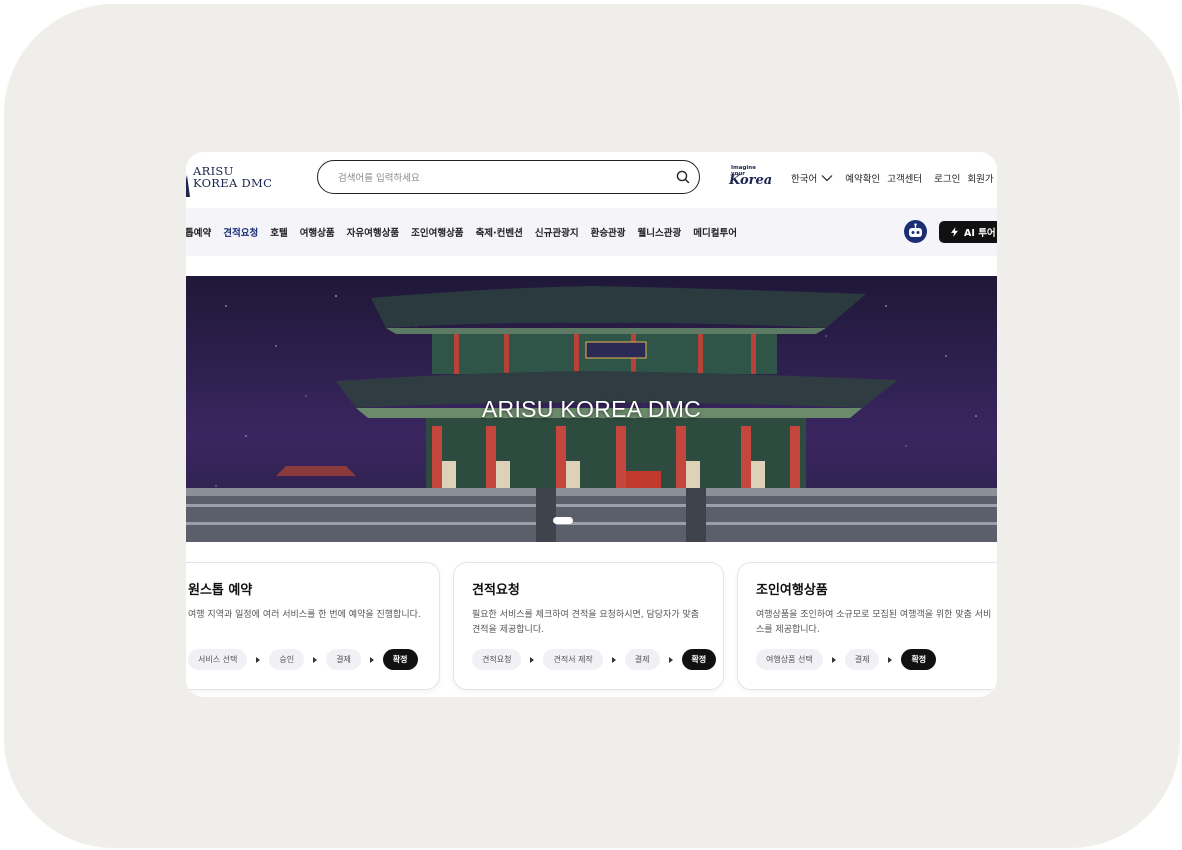 Image resolution: width=1182 pixels, height=850 pixels. I want to click on hero-title: ARISU KOREA DMC, so click(591, 409).